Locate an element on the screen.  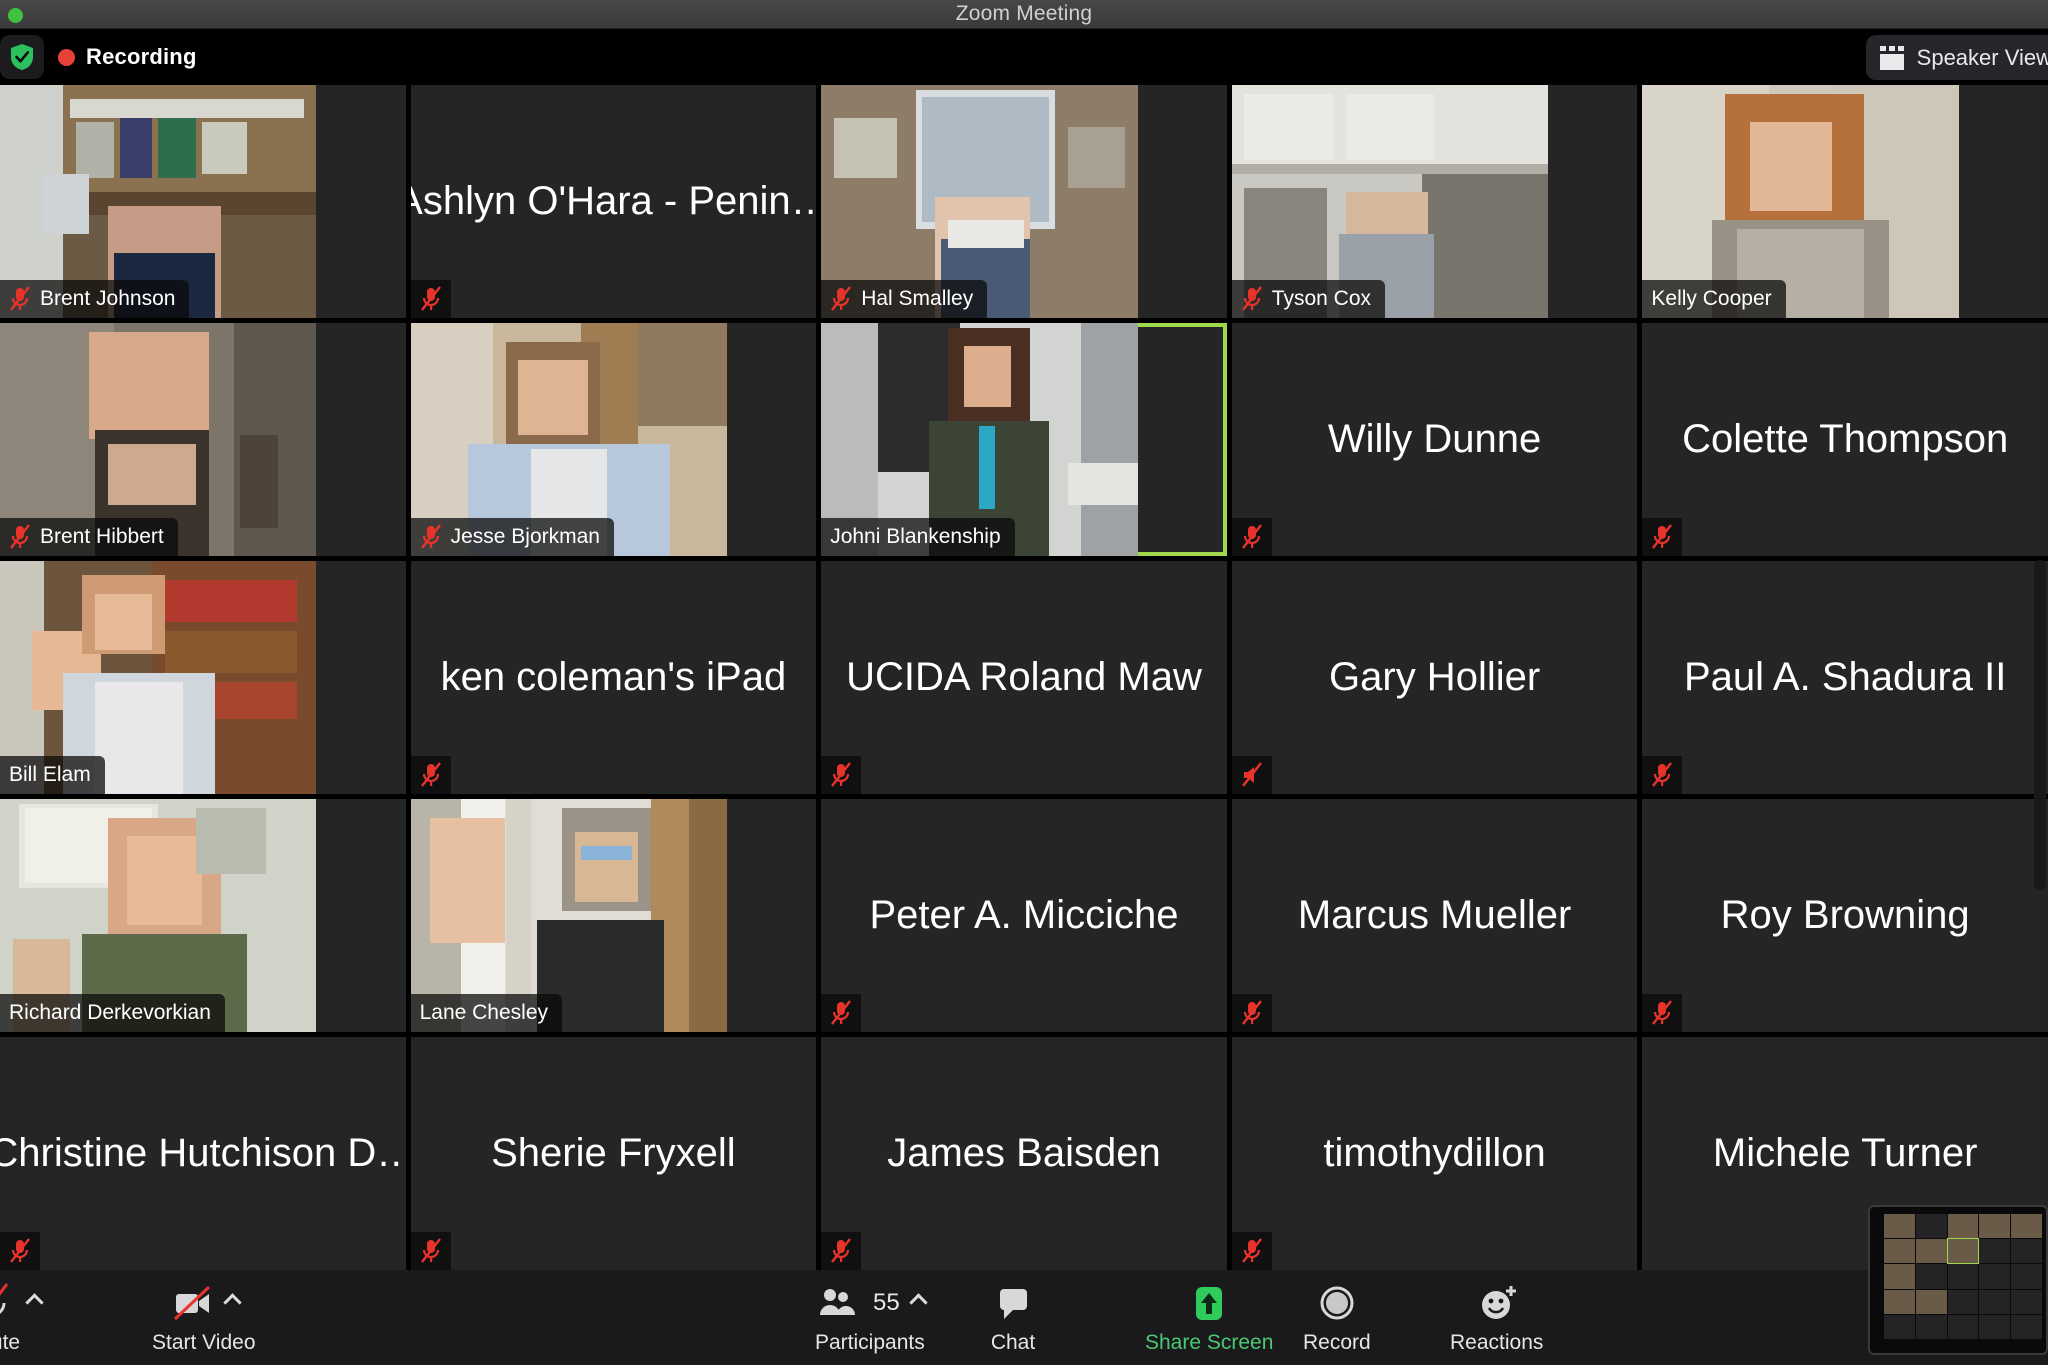
participant-tile: Brent Hibbert is located at coordinates (203, 439).